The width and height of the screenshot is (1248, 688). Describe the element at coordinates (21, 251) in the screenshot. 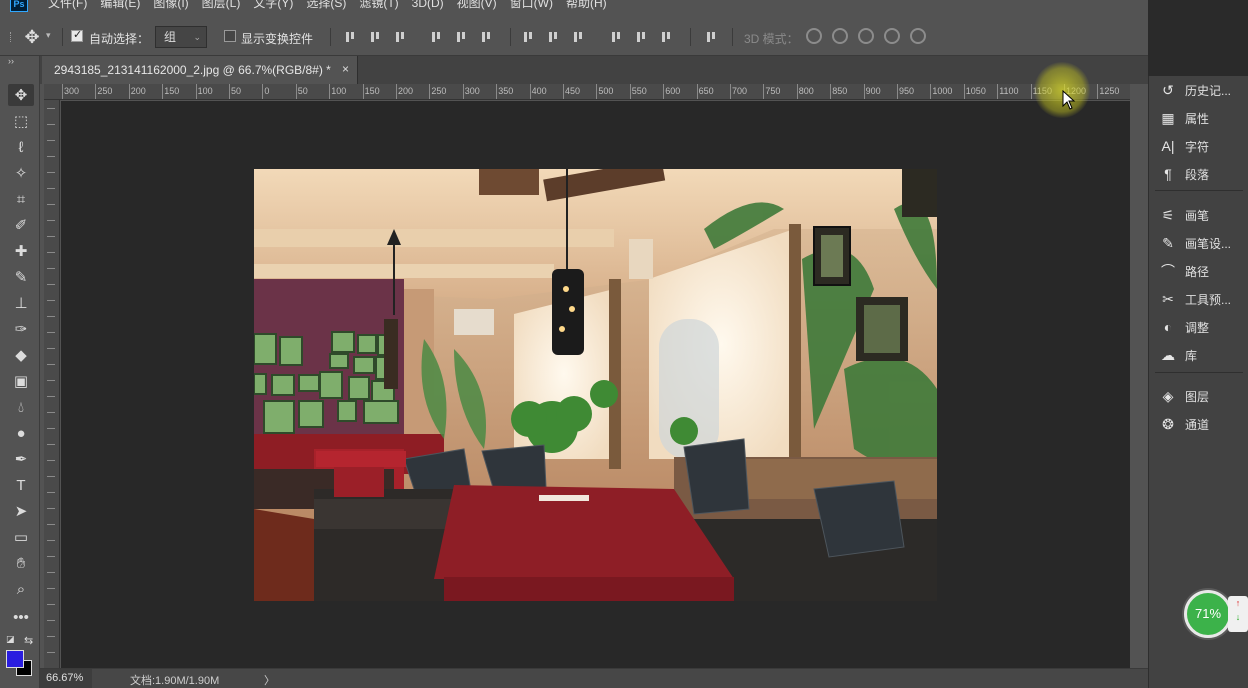

I see `healing-brush-tool-icon: ✚` at that location.